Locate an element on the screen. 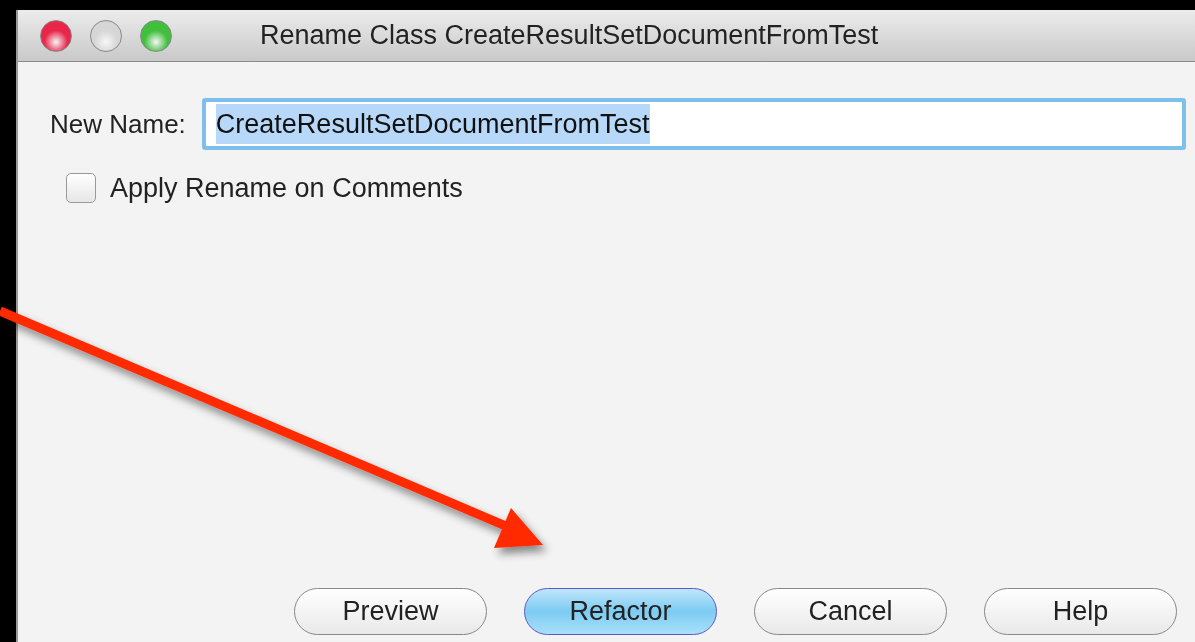 The height and width of the screenshot is (642, 1195). close-button is located at coordinates (56, 35).